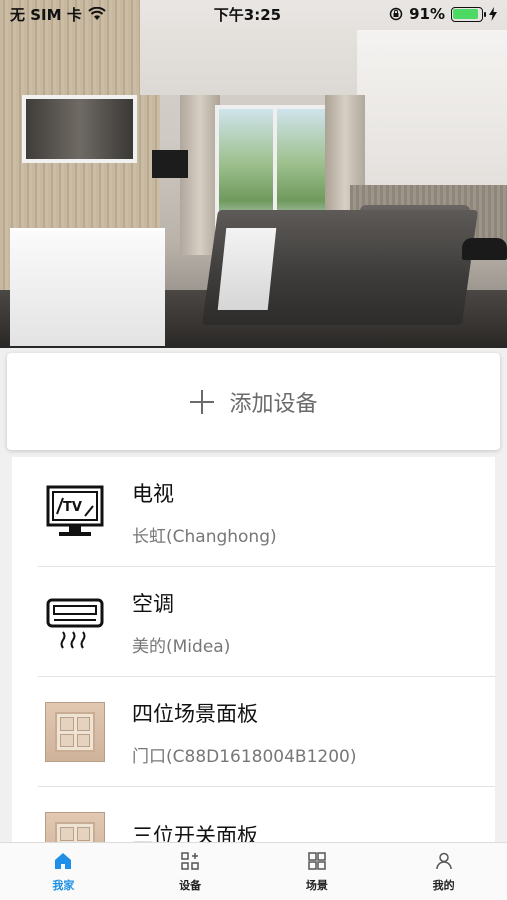 Image resolution: width=507 pixels, height=900 pixels. I want to click on wifi-icon, so click(97, 13).